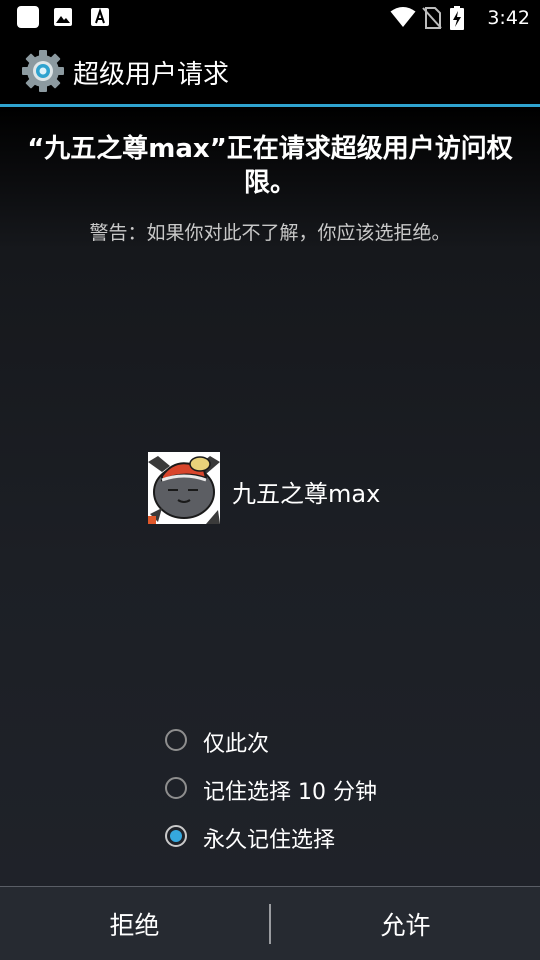 The image size is (540, 960). What do you see at coordinates (28, 19) in the screenshot?
I see `notification-square-icon` at bounding box center [28, 19].